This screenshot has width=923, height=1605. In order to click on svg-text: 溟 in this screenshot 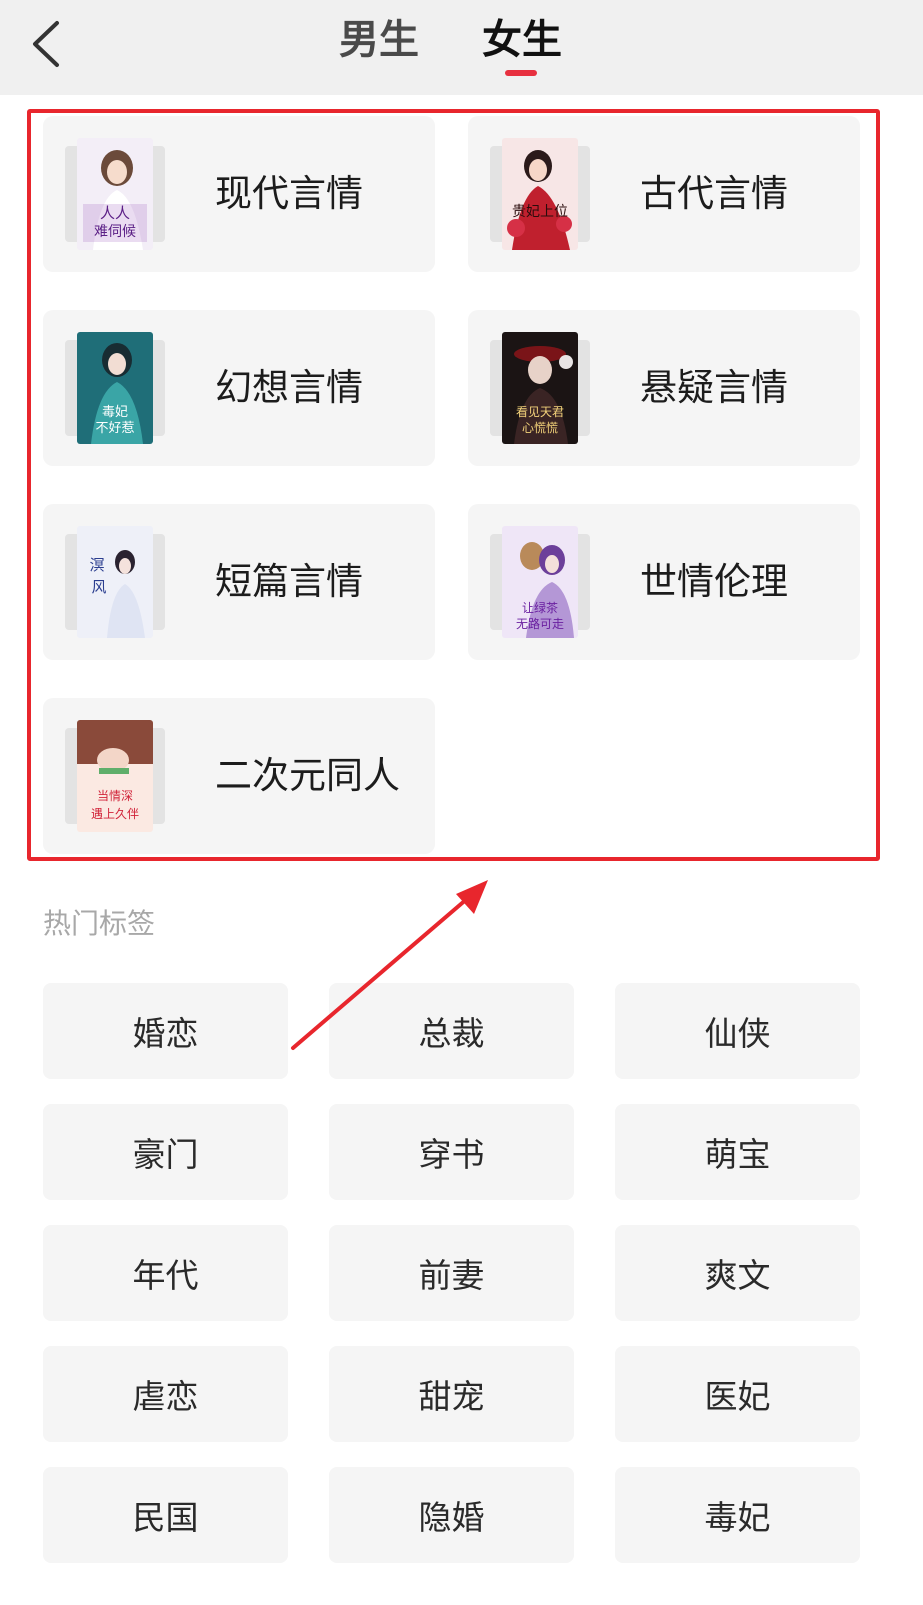, I will do `click(96, 565)`.